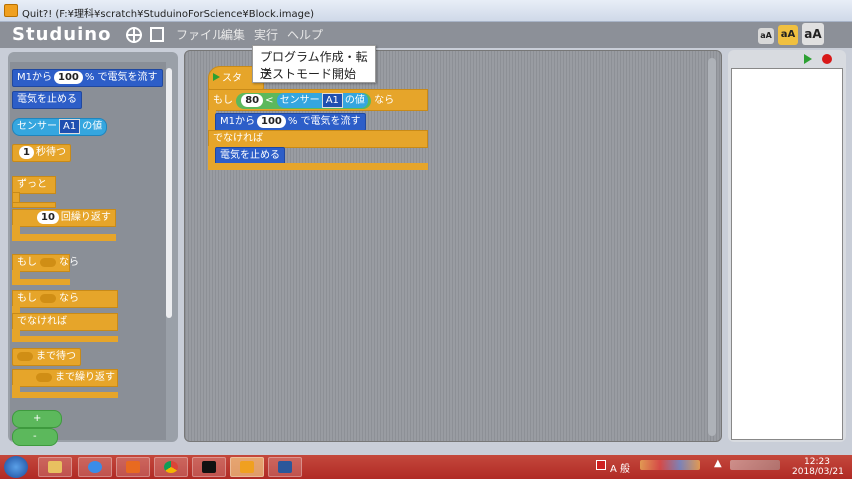  I want to click on media-player-icon, so click(133, 467).